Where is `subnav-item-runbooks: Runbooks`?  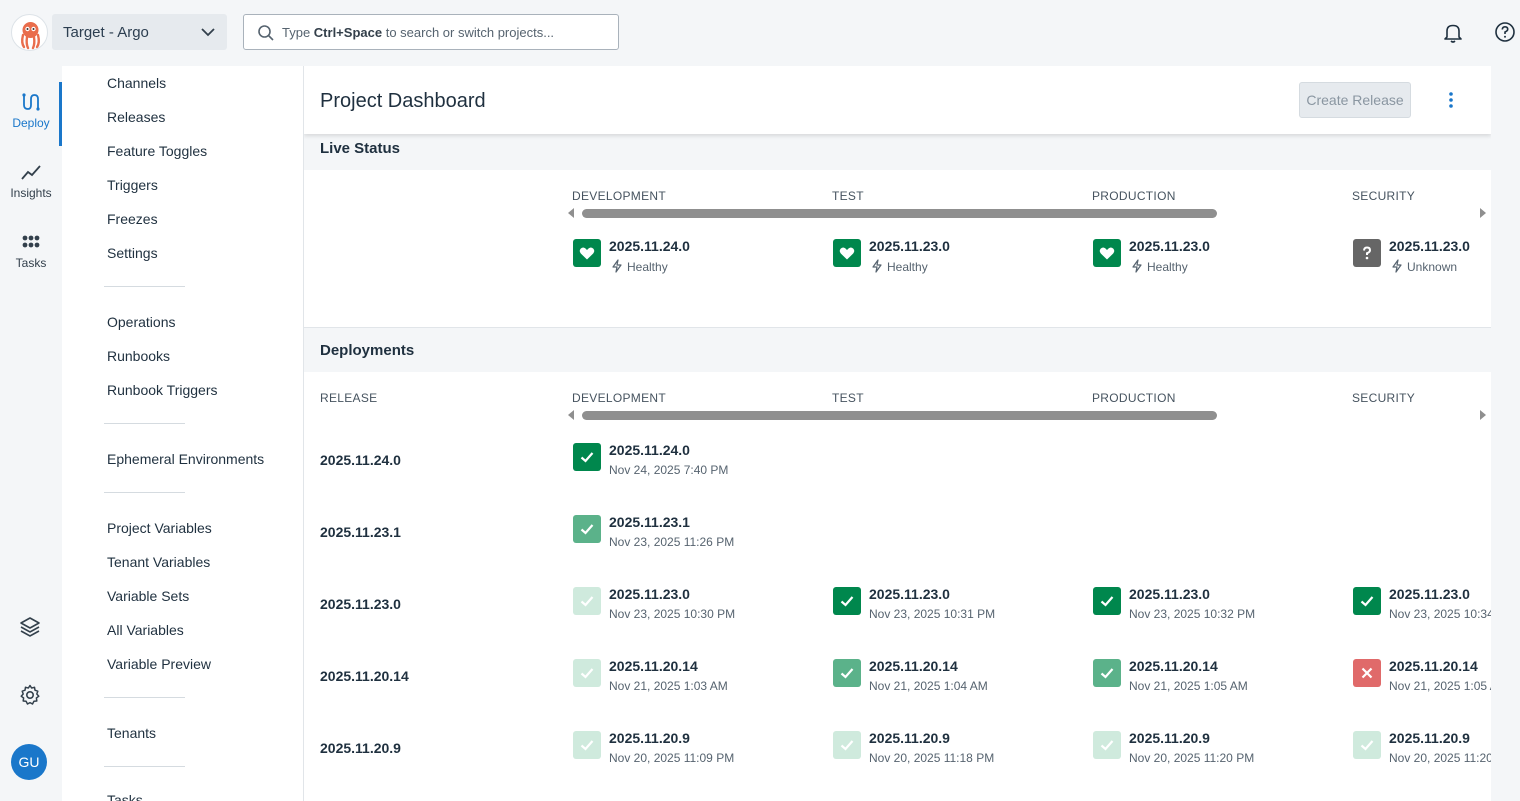
subnav-item-runbooks: Runbooks is located at coordinates (138, 356).